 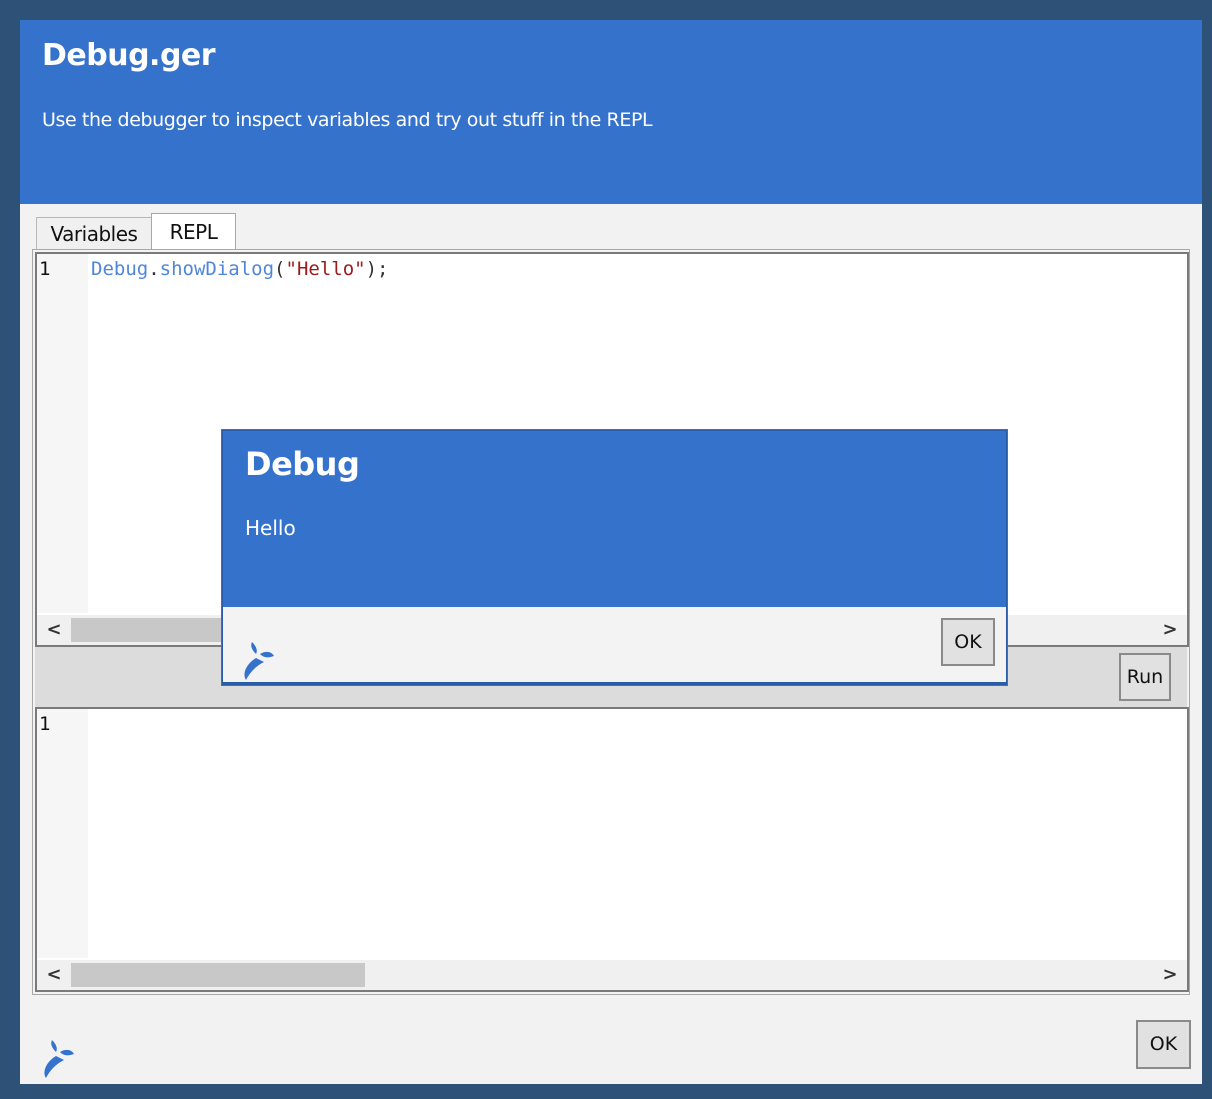 What do you see at coordinates (218, 975) in the screenshot?
I see `scroll-thumb` at bounding box center [218, 975].